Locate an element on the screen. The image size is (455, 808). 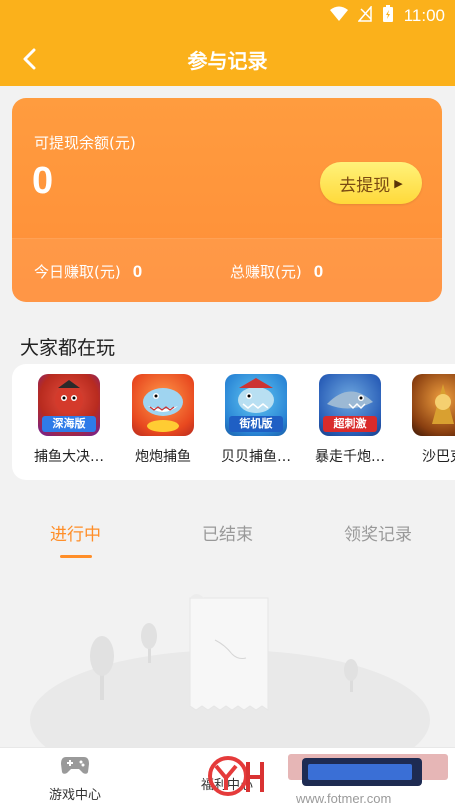
total-earnings-value: 0 is located at coordinates (318, 271).